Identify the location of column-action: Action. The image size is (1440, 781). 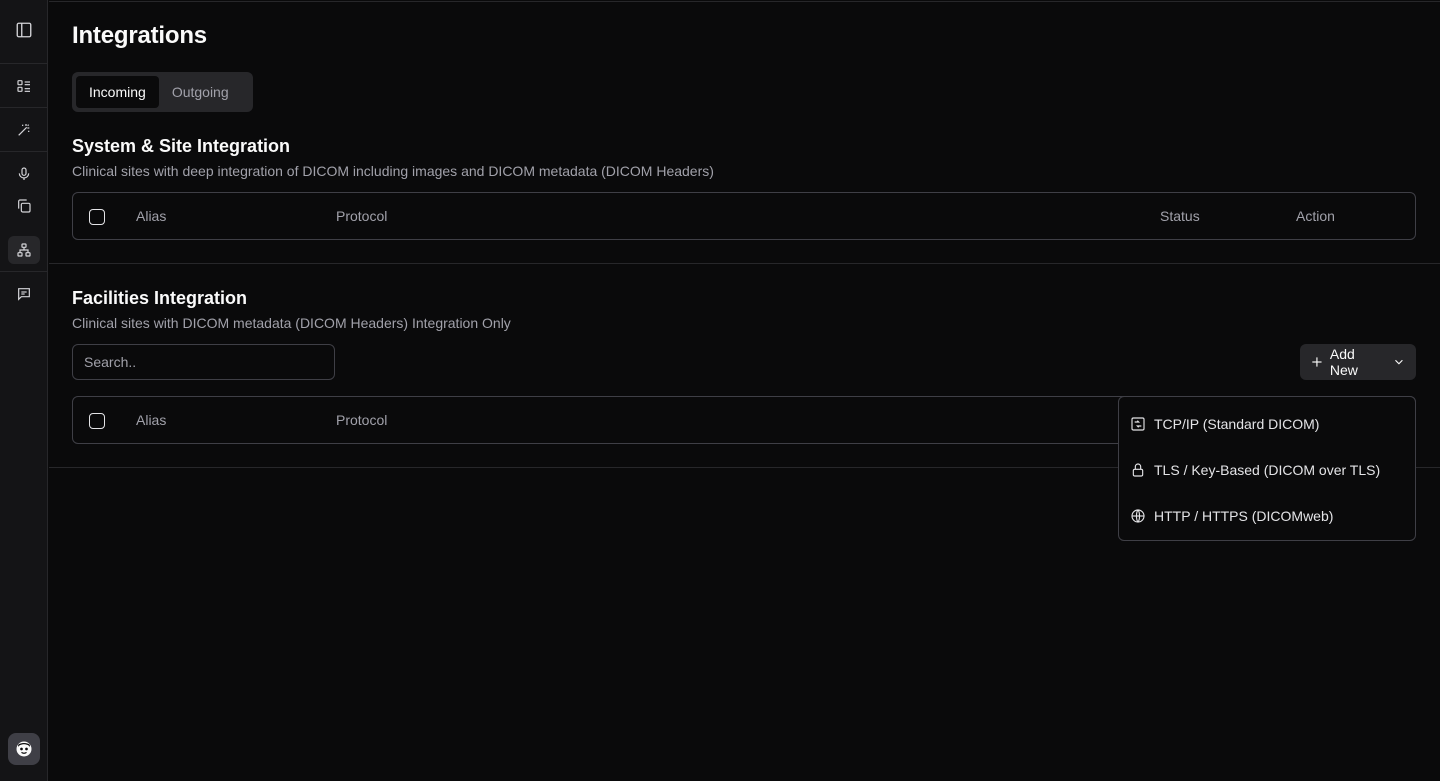
(1315, 216).